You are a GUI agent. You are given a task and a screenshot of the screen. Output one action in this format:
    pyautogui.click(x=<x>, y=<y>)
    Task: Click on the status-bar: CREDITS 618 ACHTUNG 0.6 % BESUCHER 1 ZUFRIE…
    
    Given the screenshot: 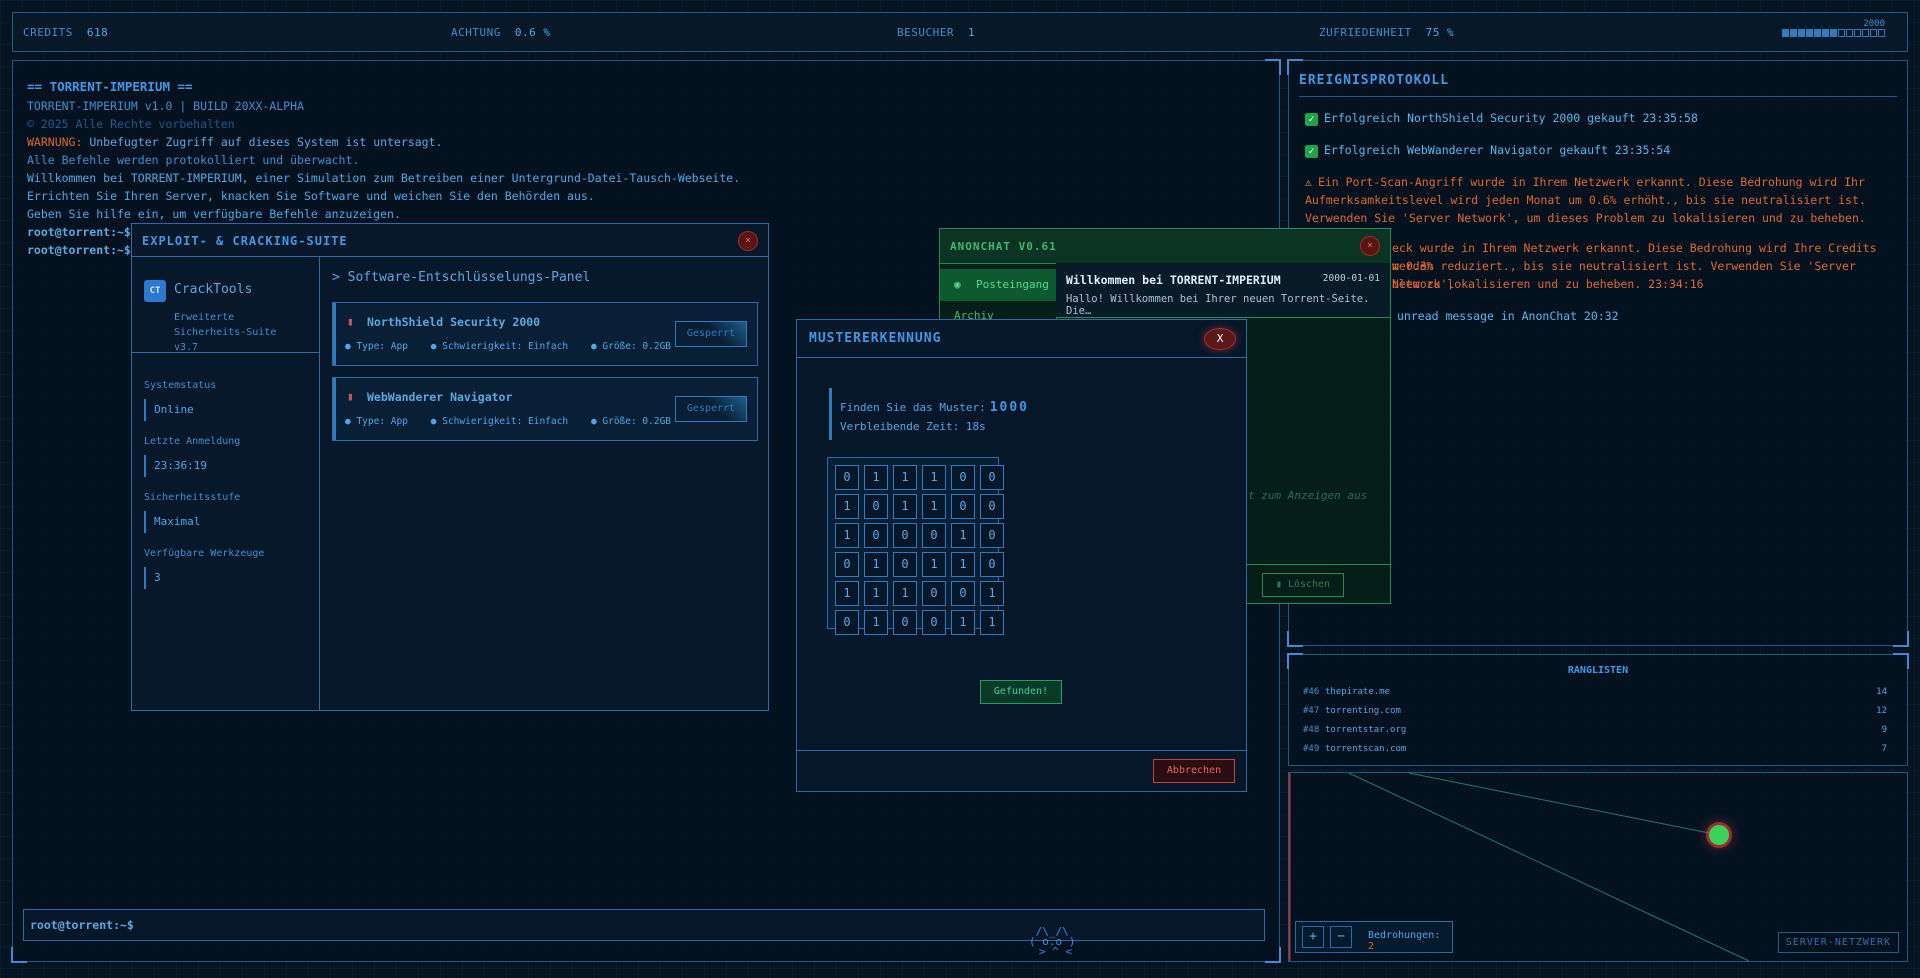 What is the action you would take?
    pyautogui.click(x=960, y=32)
    